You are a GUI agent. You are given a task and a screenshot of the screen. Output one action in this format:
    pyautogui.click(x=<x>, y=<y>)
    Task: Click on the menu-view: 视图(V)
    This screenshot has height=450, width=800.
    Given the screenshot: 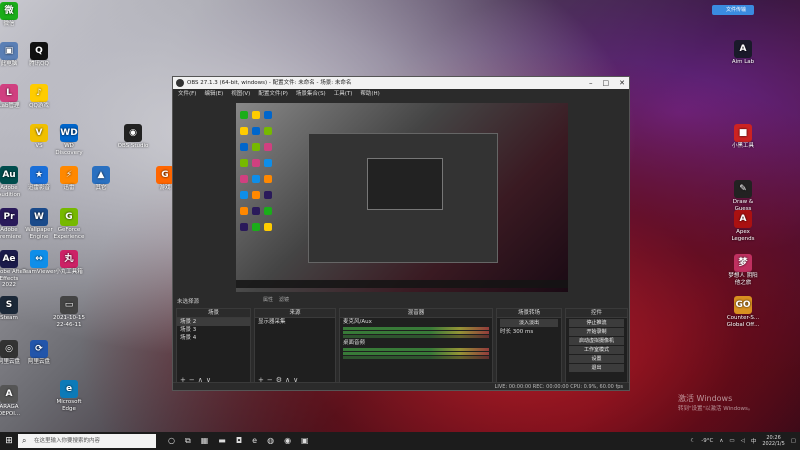 What is the action you would take?
    pyautogui.click(x=240, y=94)
    